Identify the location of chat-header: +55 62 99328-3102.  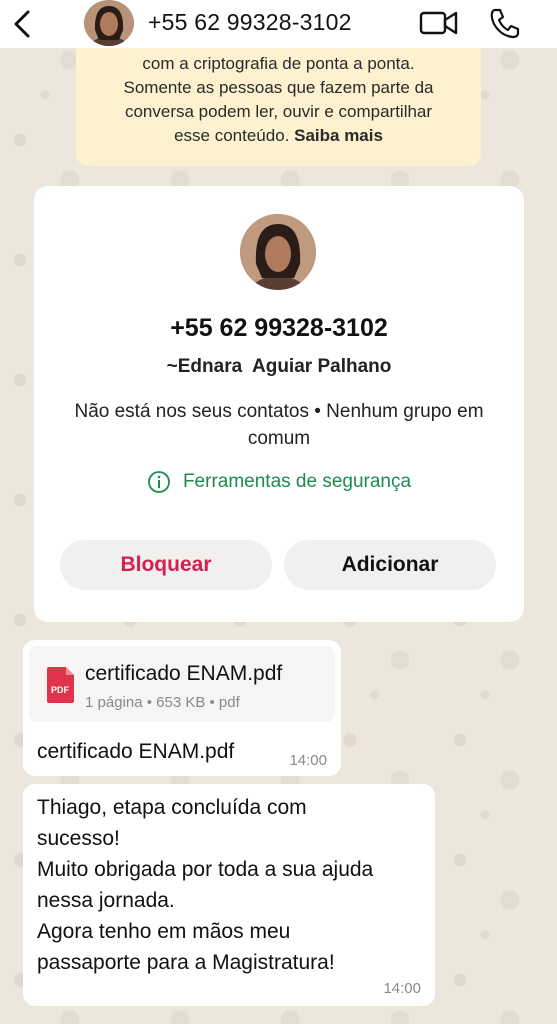
(278, 24).